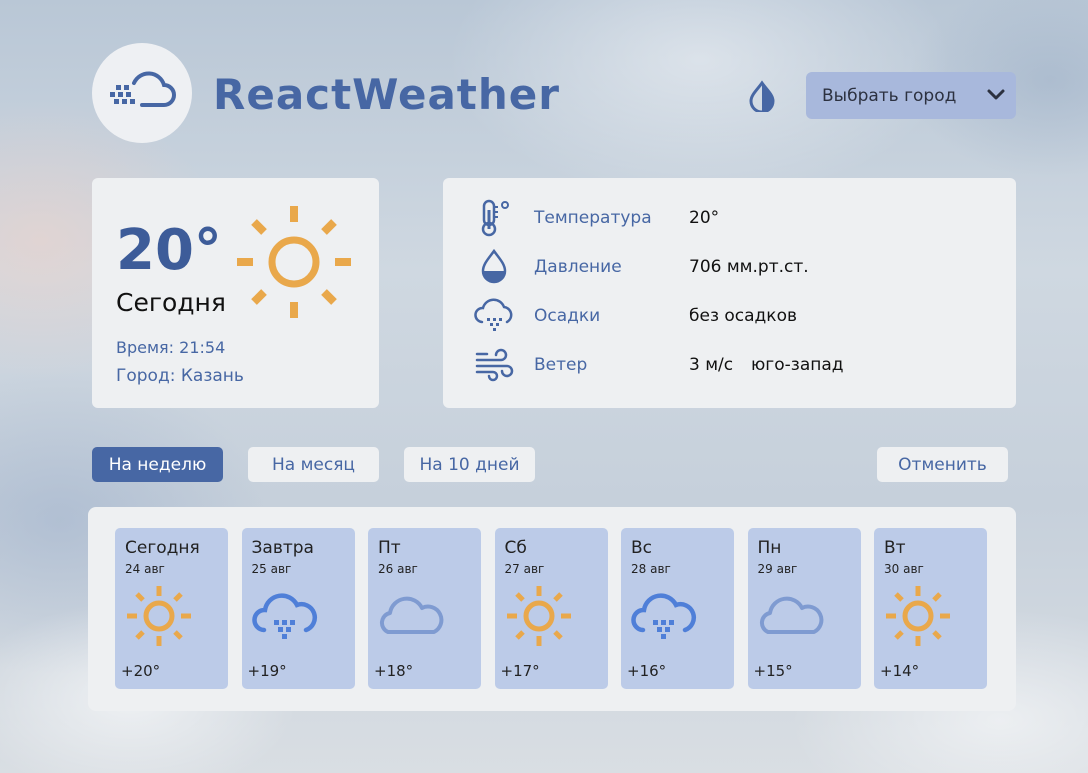  What do you see at coordinates (904, 569) in the screenshot?
I see `forecast-date: 30 авг` at bounding box center [904, 569].